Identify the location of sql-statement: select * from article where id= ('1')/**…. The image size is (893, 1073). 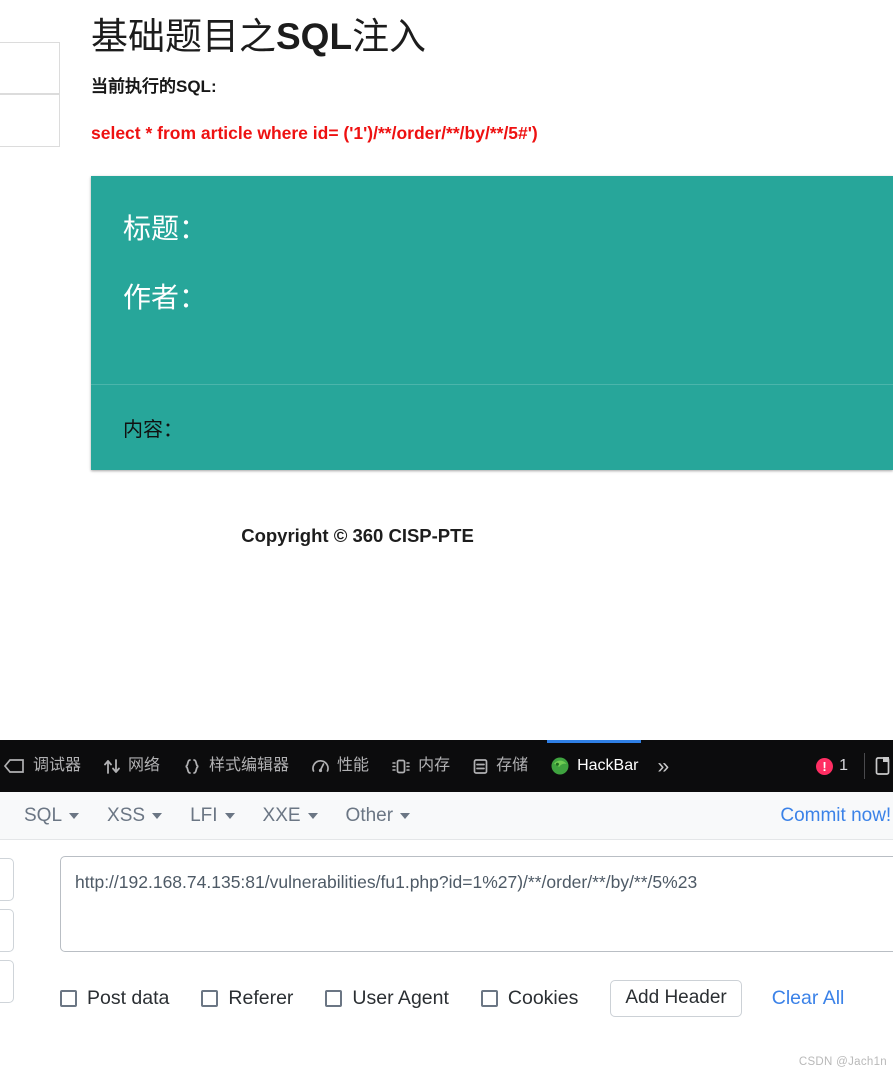
(314, 132).